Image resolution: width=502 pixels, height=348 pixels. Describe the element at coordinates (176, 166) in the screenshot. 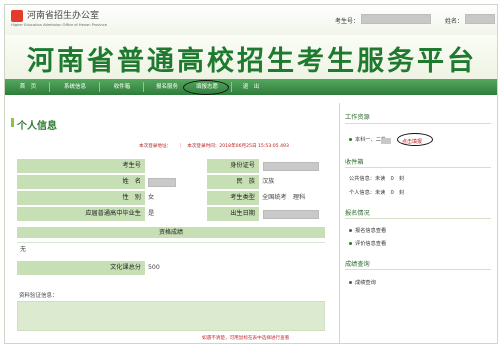

I see `student-no-field` at that location.